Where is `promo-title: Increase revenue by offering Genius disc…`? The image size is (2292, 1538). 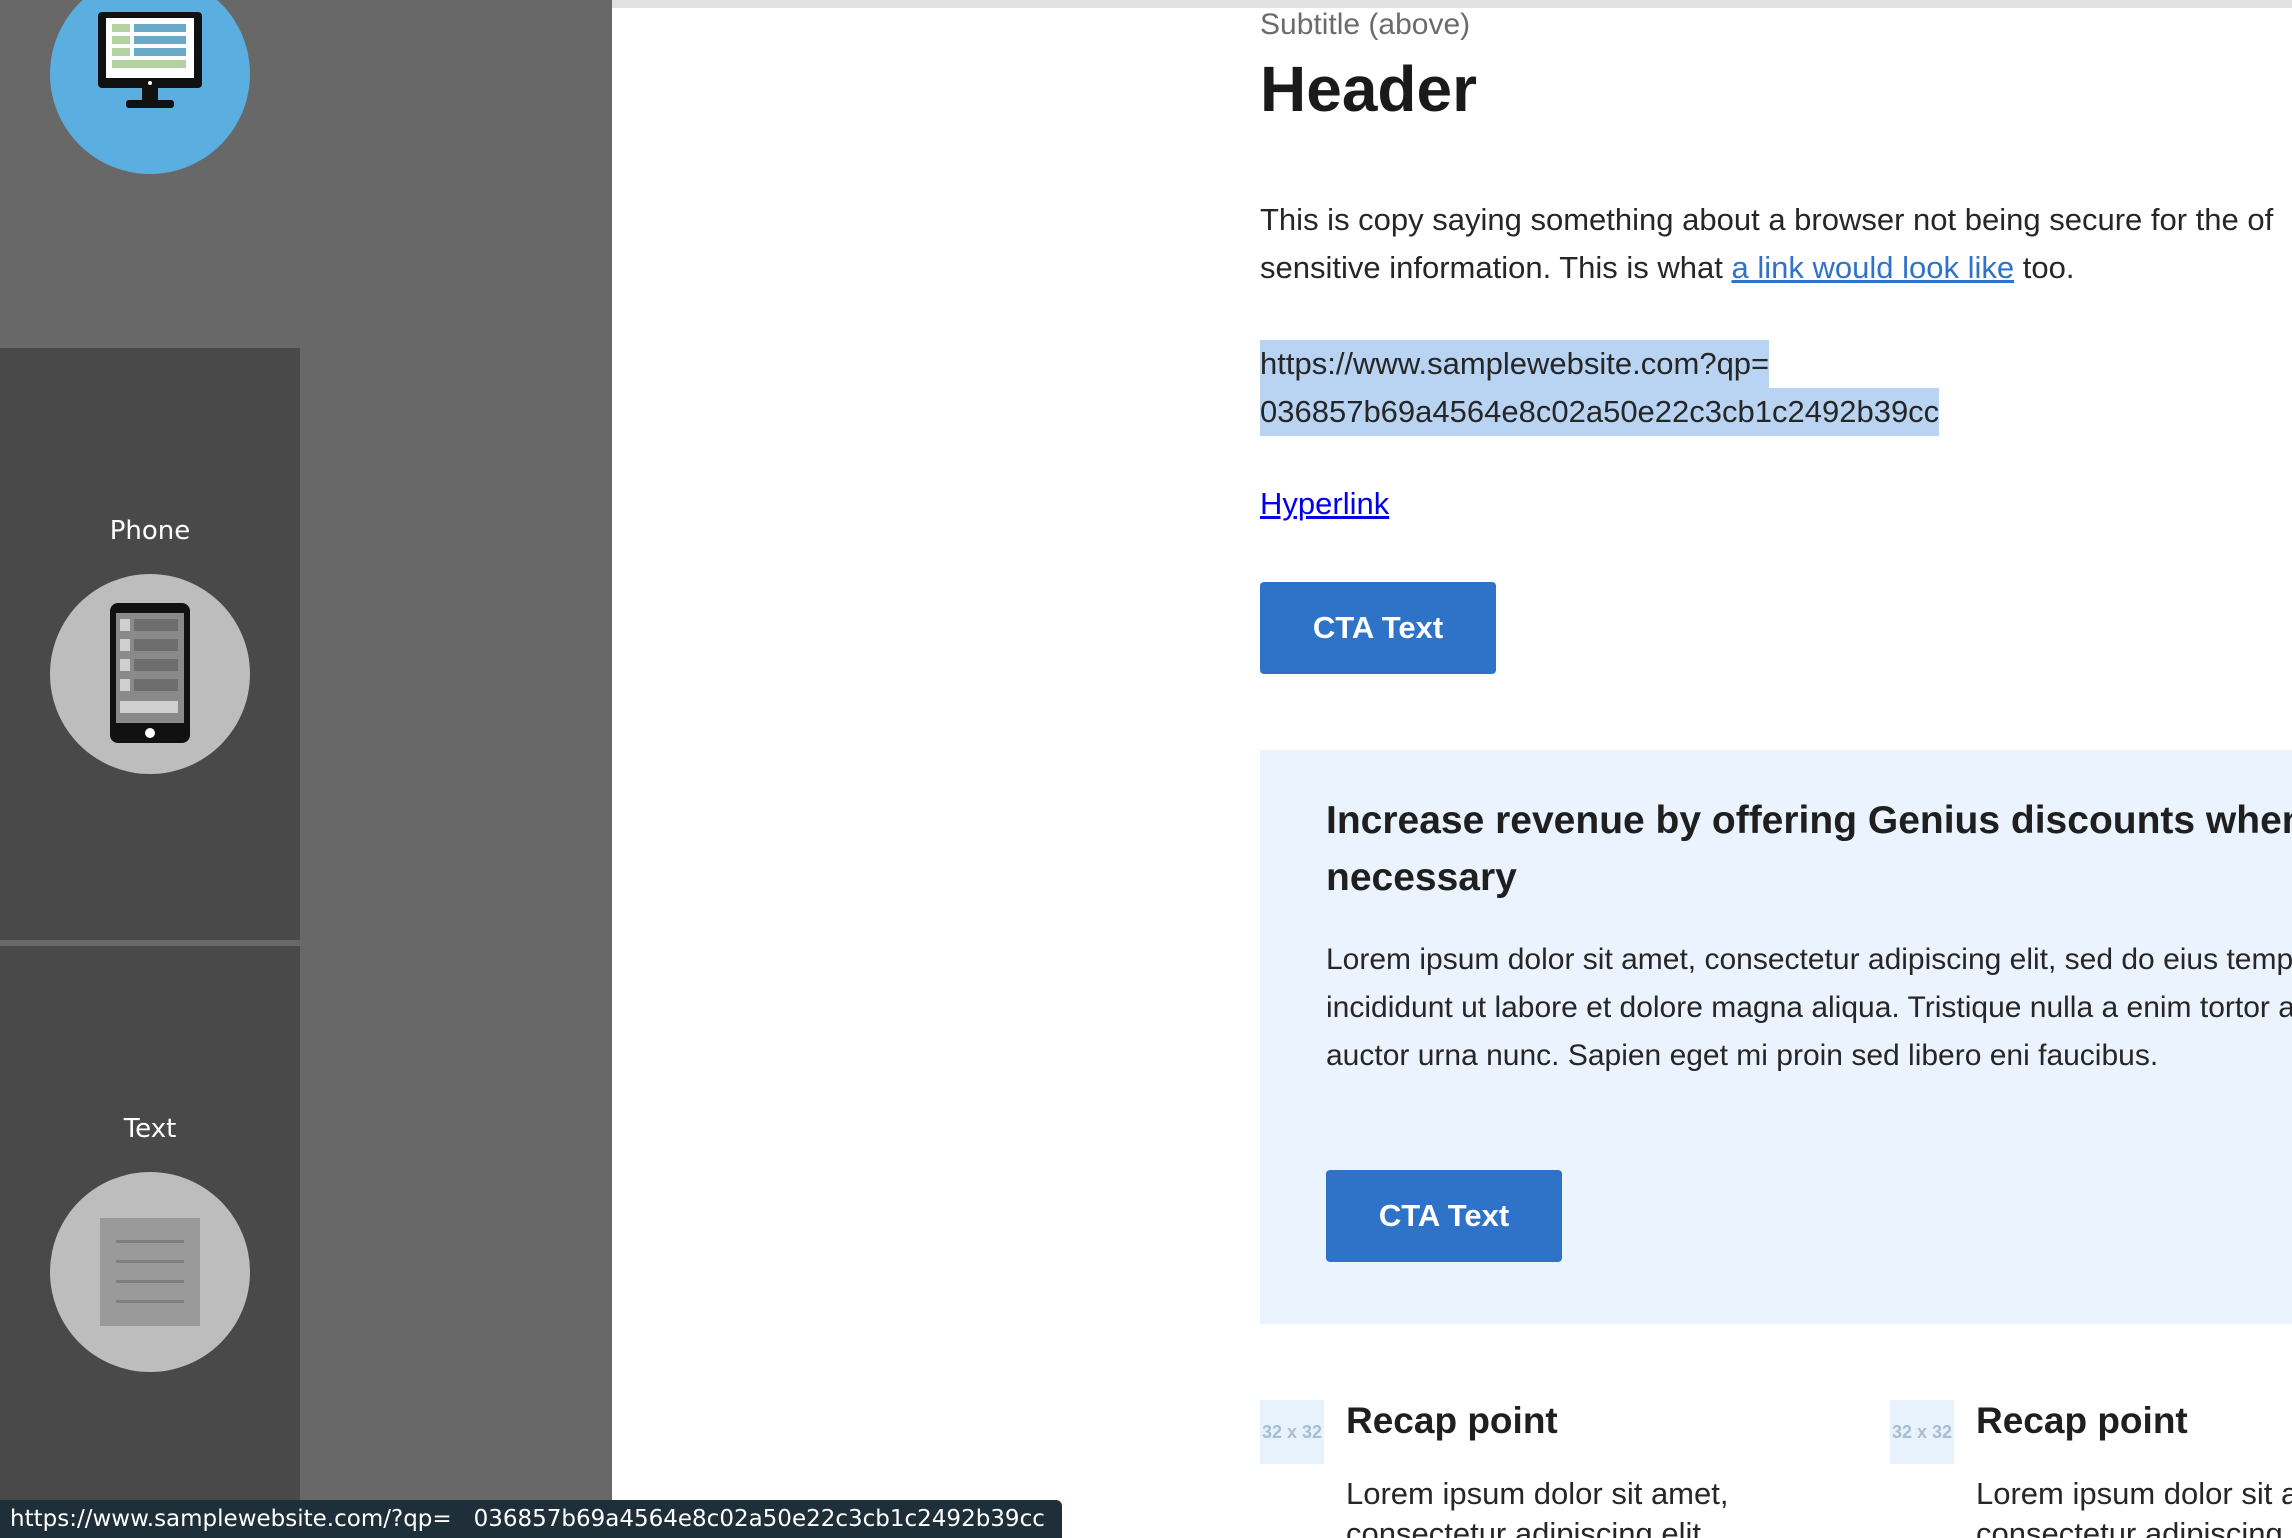
promo-title: Increase revenue by offering Genius disc… is located at coordinates (1809, 849).